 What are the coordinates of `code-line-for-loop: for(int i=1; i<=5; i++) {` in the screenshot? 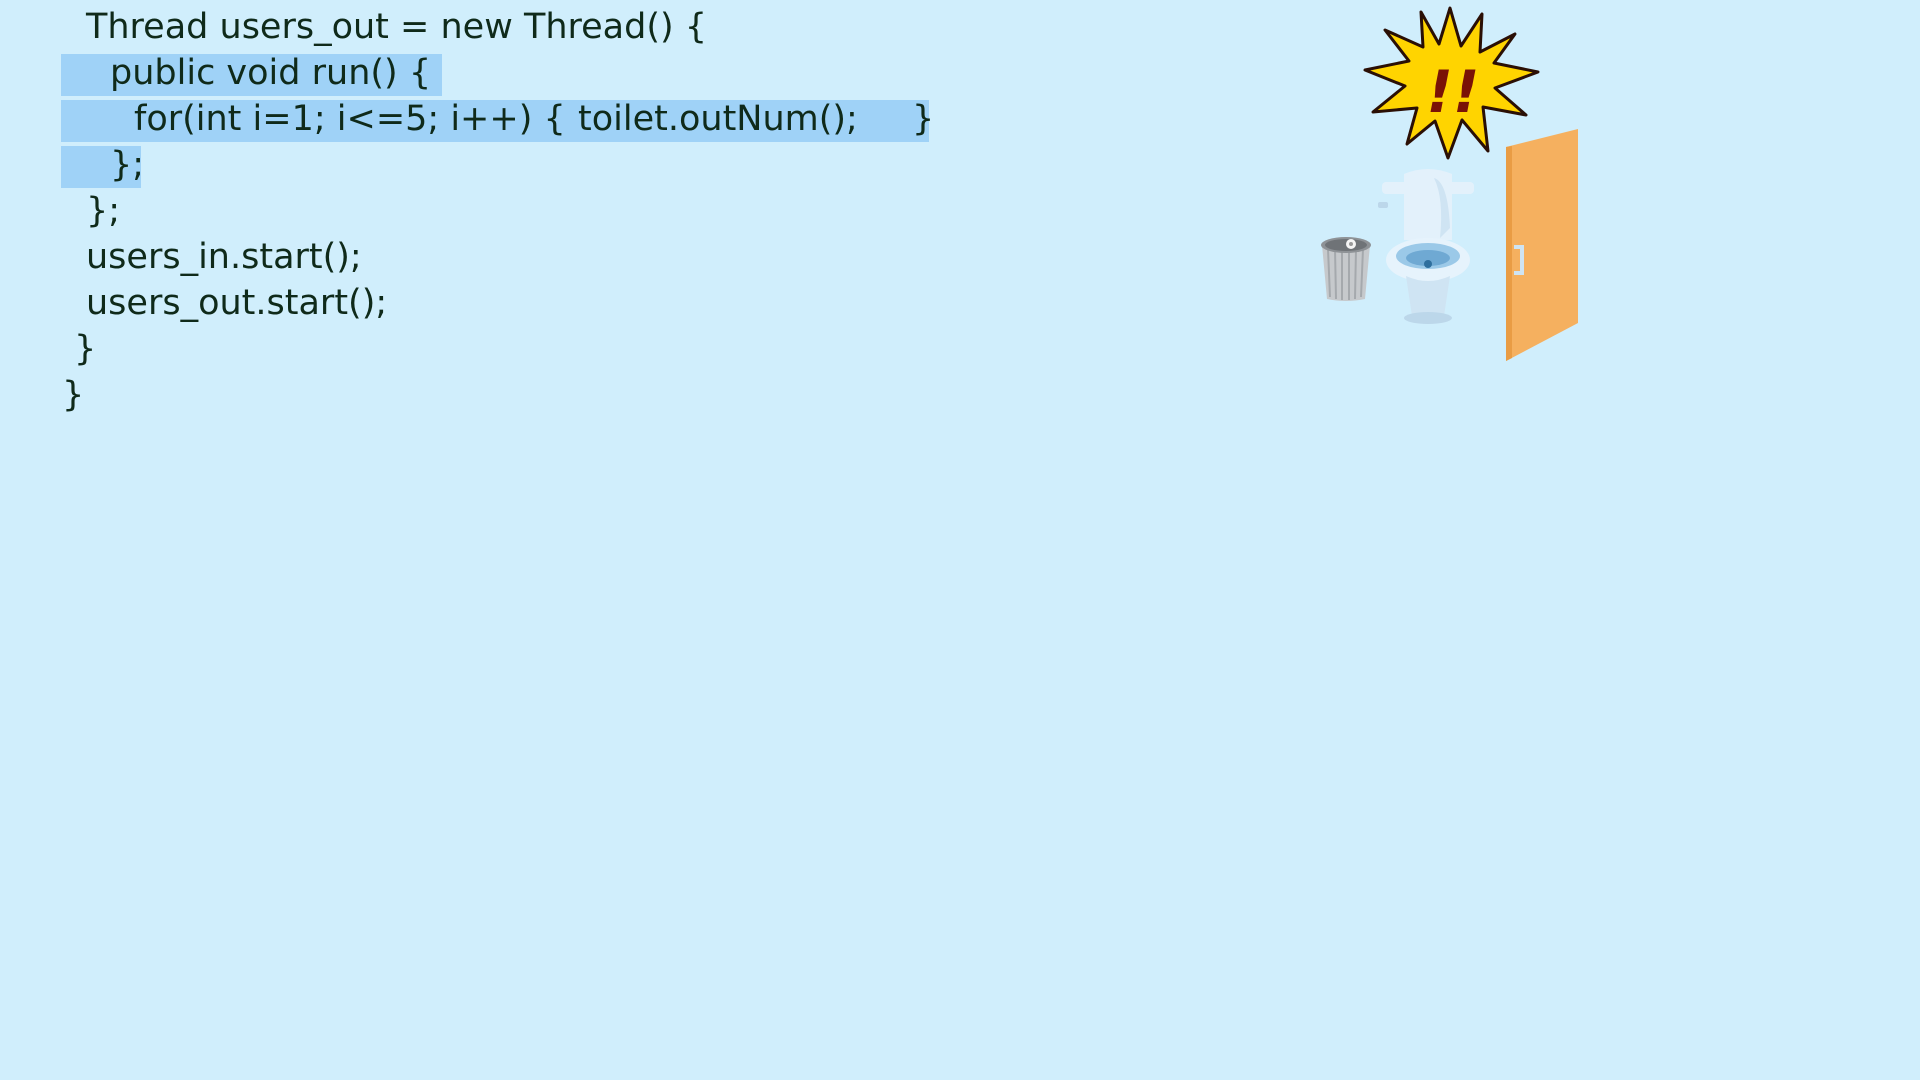 It's located at (350, 119).